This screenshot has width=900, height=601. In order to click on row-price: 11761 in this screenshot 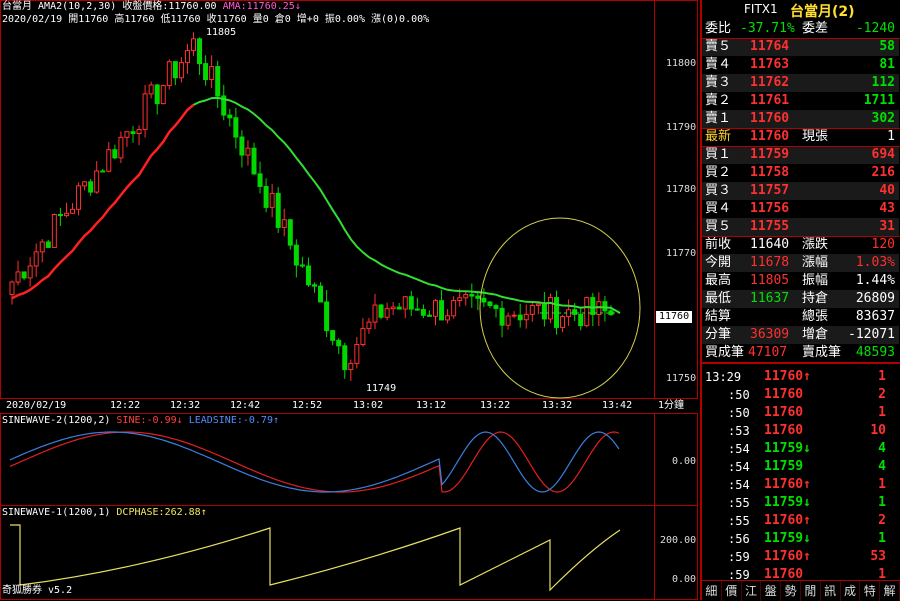, I will do `click(770, 100)`.